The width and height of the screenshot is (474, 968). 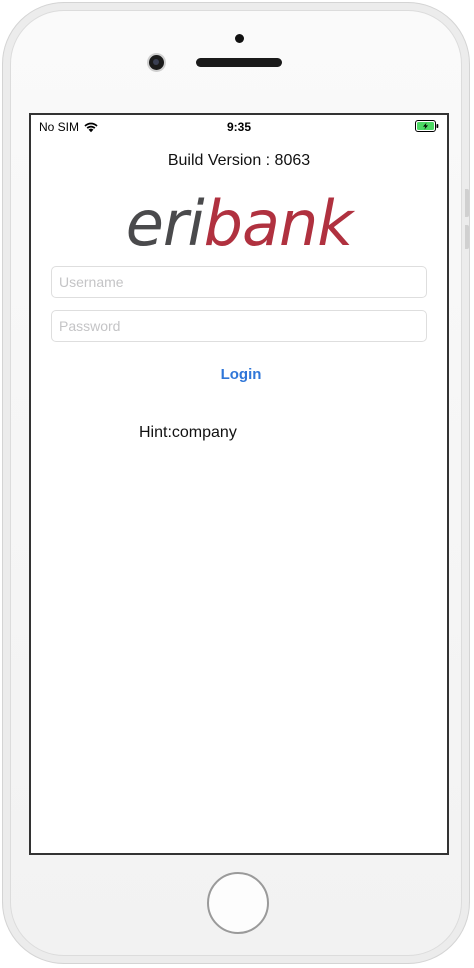 I want to click on hint-label: Hint:company, so click(x=188, y=432).